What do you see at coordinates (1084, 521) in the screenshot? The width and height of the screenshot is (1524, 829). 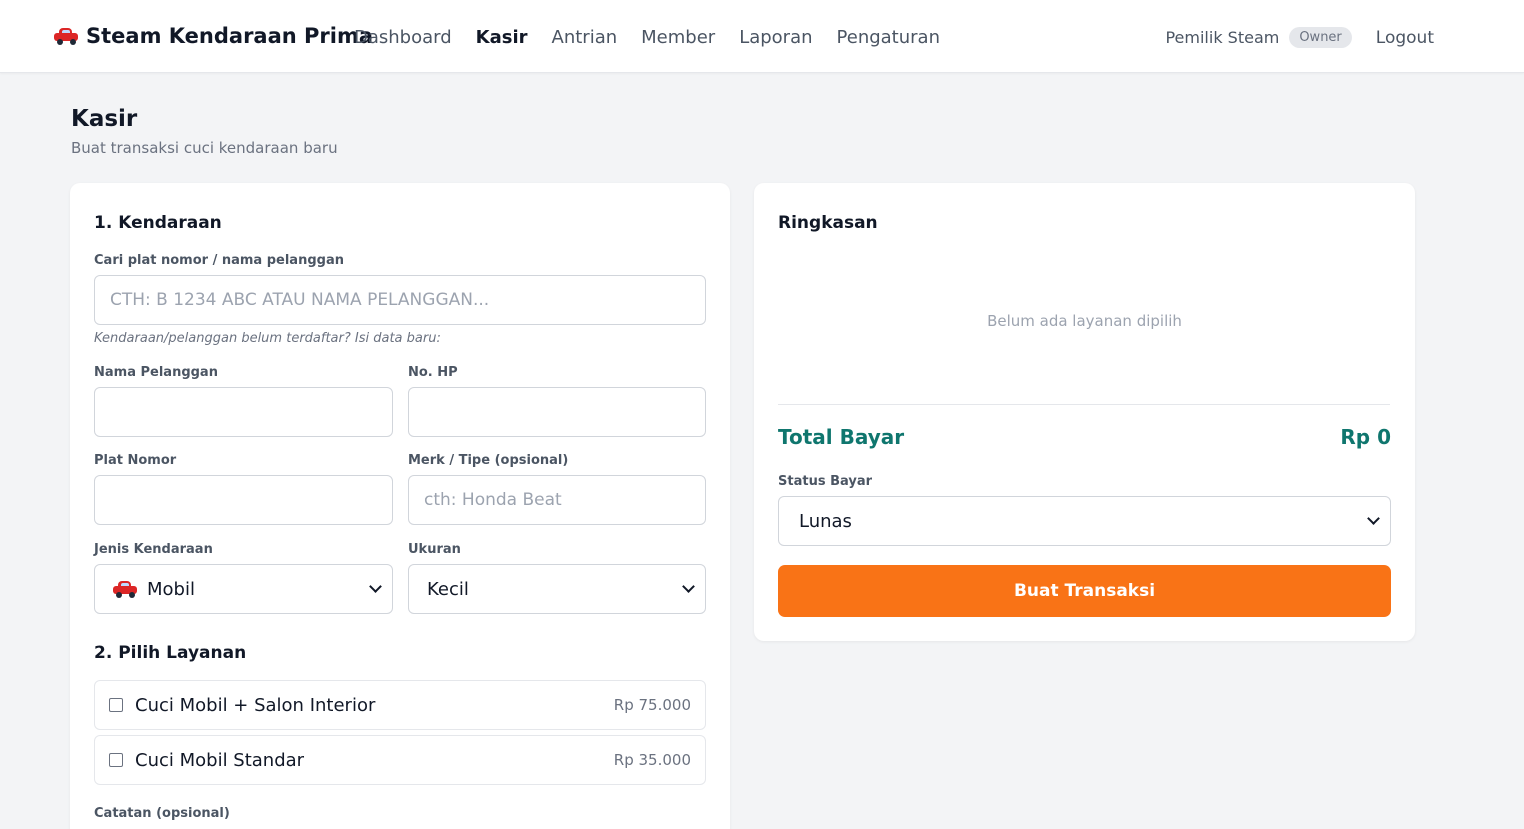 I see `payment-status-select: Lunas` at bounding box center [1084, 521].